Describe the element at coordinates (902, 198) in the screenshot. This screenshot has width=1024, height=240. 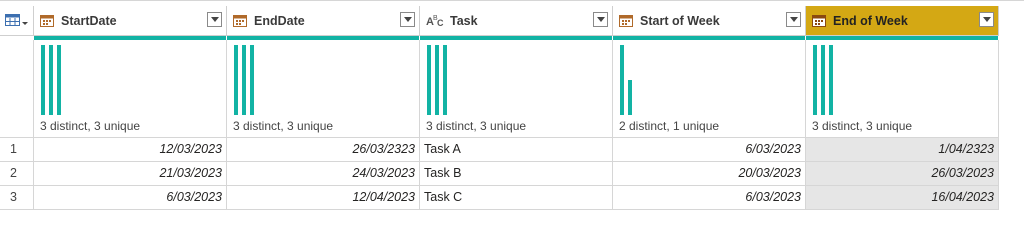
I see `table-cell-selected: 16/04/2023` at that location.